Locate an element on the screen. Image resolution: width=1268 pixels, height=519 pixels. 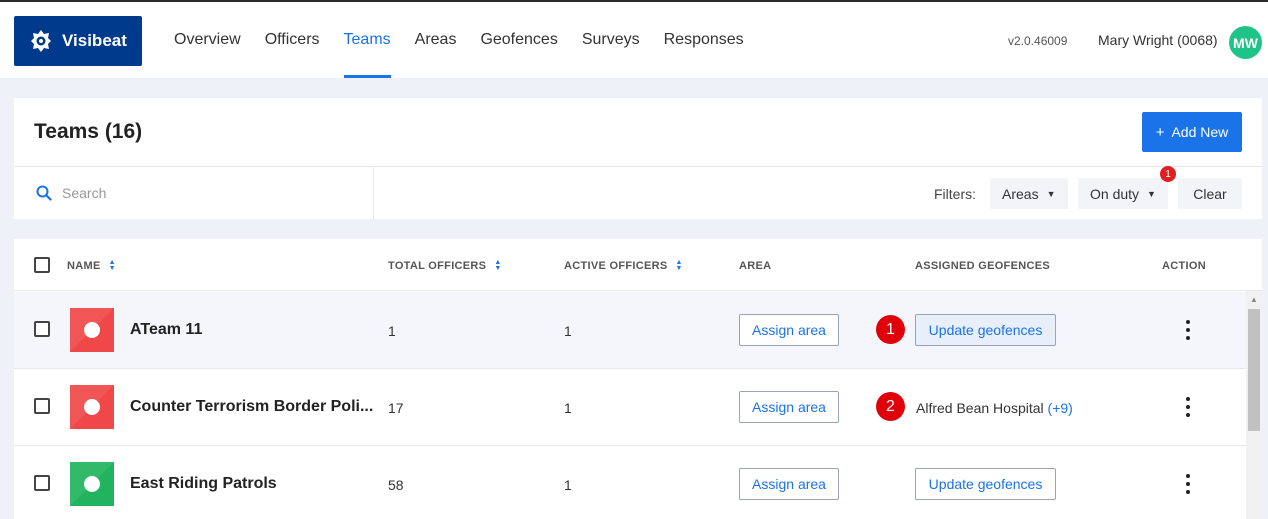
column-action-header: ACTION is located at coordinates (1184, 266).